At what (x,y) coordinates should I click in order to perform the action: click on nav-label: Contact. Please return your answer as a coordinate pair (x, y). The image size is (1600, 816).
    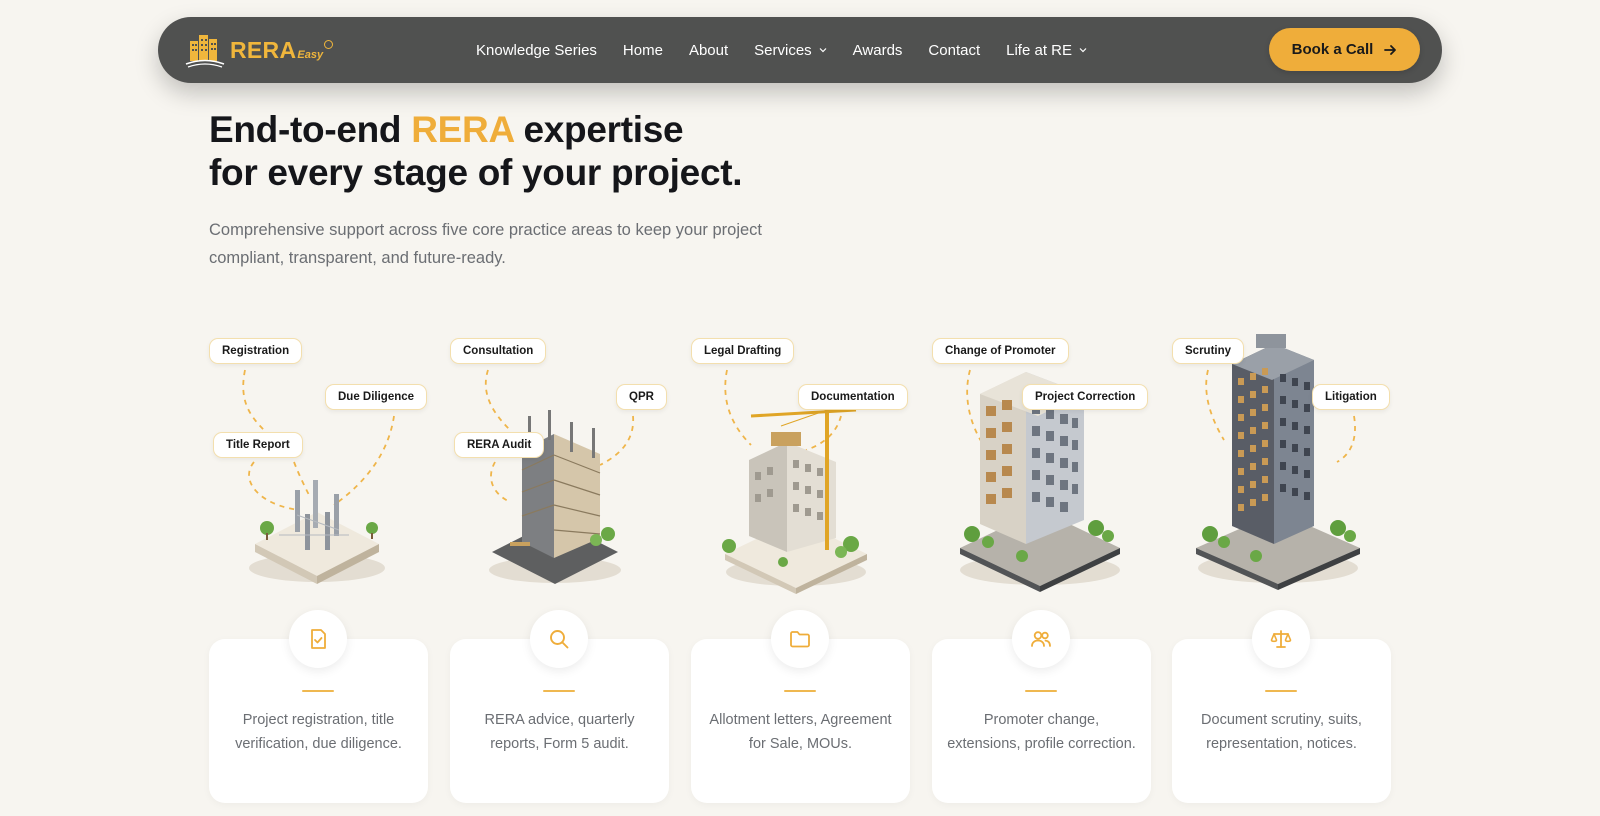
    Looking at the image, I should click on (954, 50).